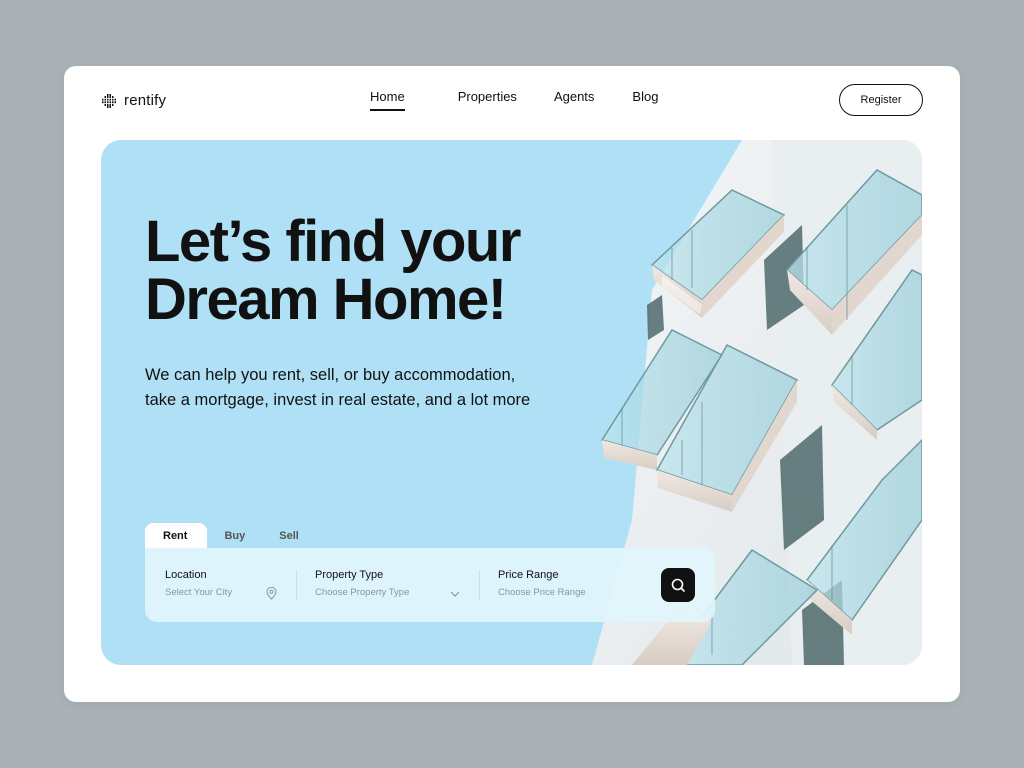 The height and width of the screenshot is (768, 1024). I want to click on brand-logo: rentify, so click(134, 100).